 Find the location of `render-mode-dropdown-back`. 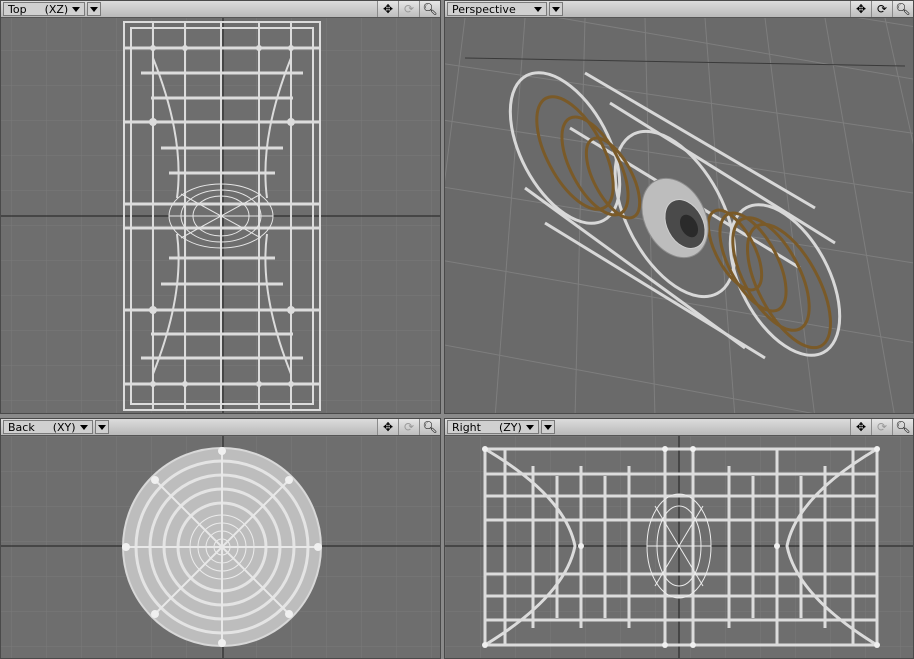

render-mode-dropdown-back is located at coordinates (101, 427).